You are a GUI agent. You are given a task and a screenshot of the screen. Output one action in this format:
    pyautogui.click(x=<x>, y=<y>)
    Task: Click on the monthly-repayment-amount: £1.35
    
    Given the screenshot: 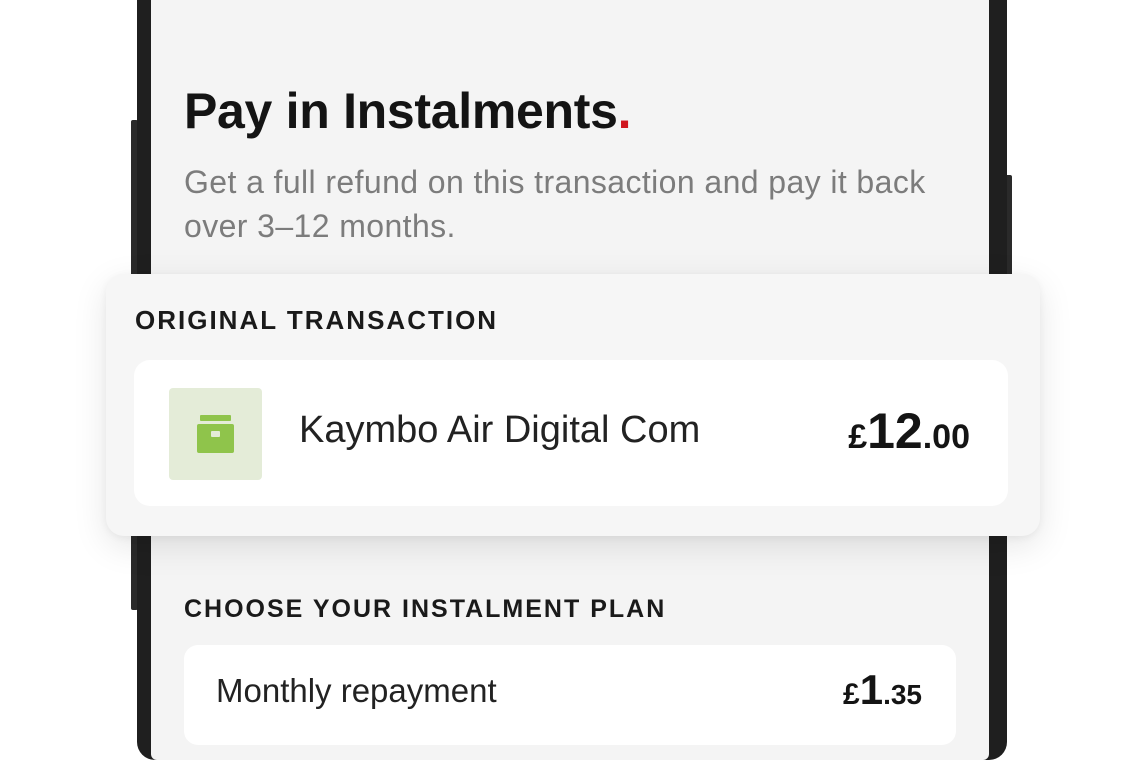 What is the action you would take?
    pyautogui.click(x=882, y=690)
    